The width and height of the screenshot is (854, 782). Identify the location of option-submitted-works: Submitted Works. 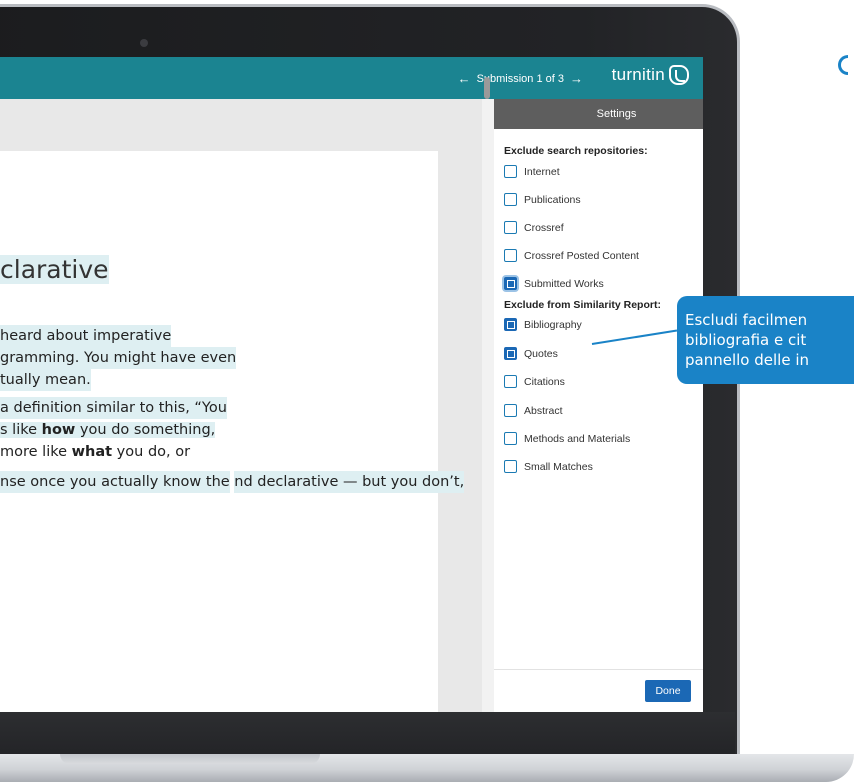
(554, 283).